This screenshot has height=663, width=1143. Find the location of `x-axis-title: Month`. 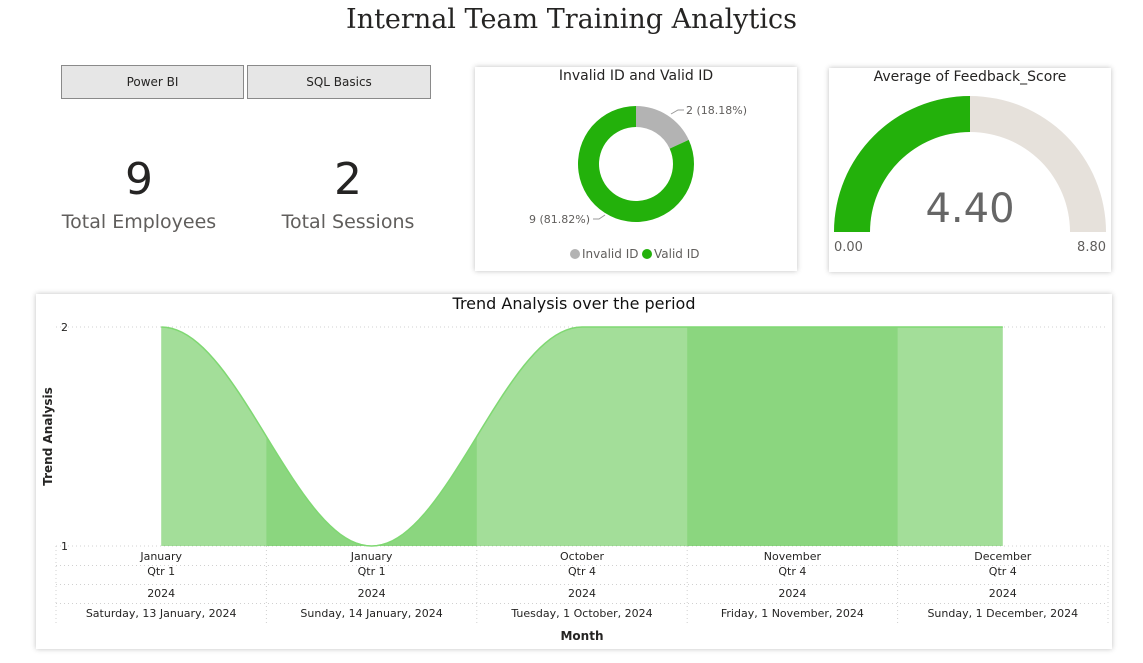

x-axis-title: Month is located at coordinates (581, 636).